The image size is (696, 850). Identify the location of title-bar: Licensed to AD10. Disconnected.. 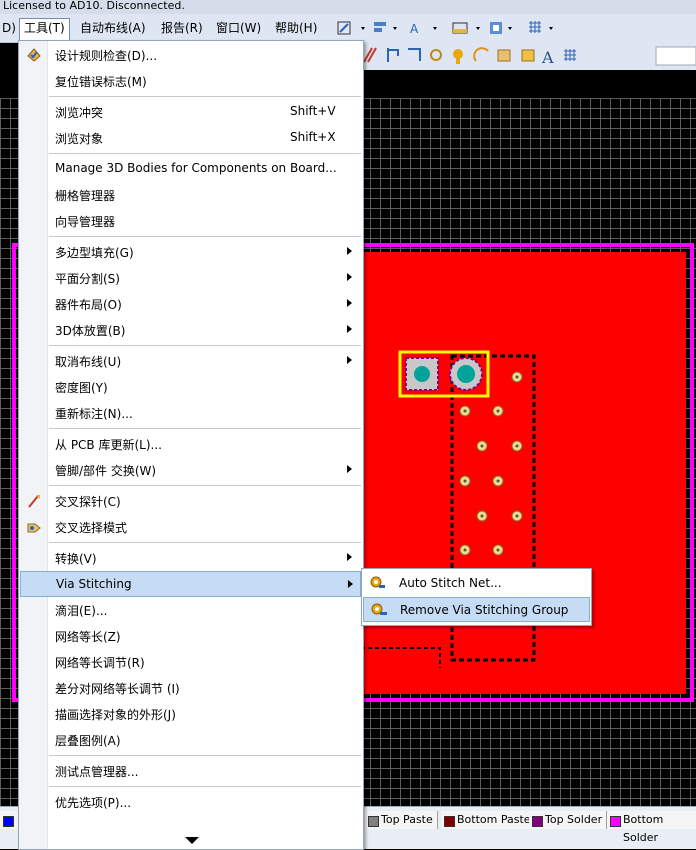
(348, 7).